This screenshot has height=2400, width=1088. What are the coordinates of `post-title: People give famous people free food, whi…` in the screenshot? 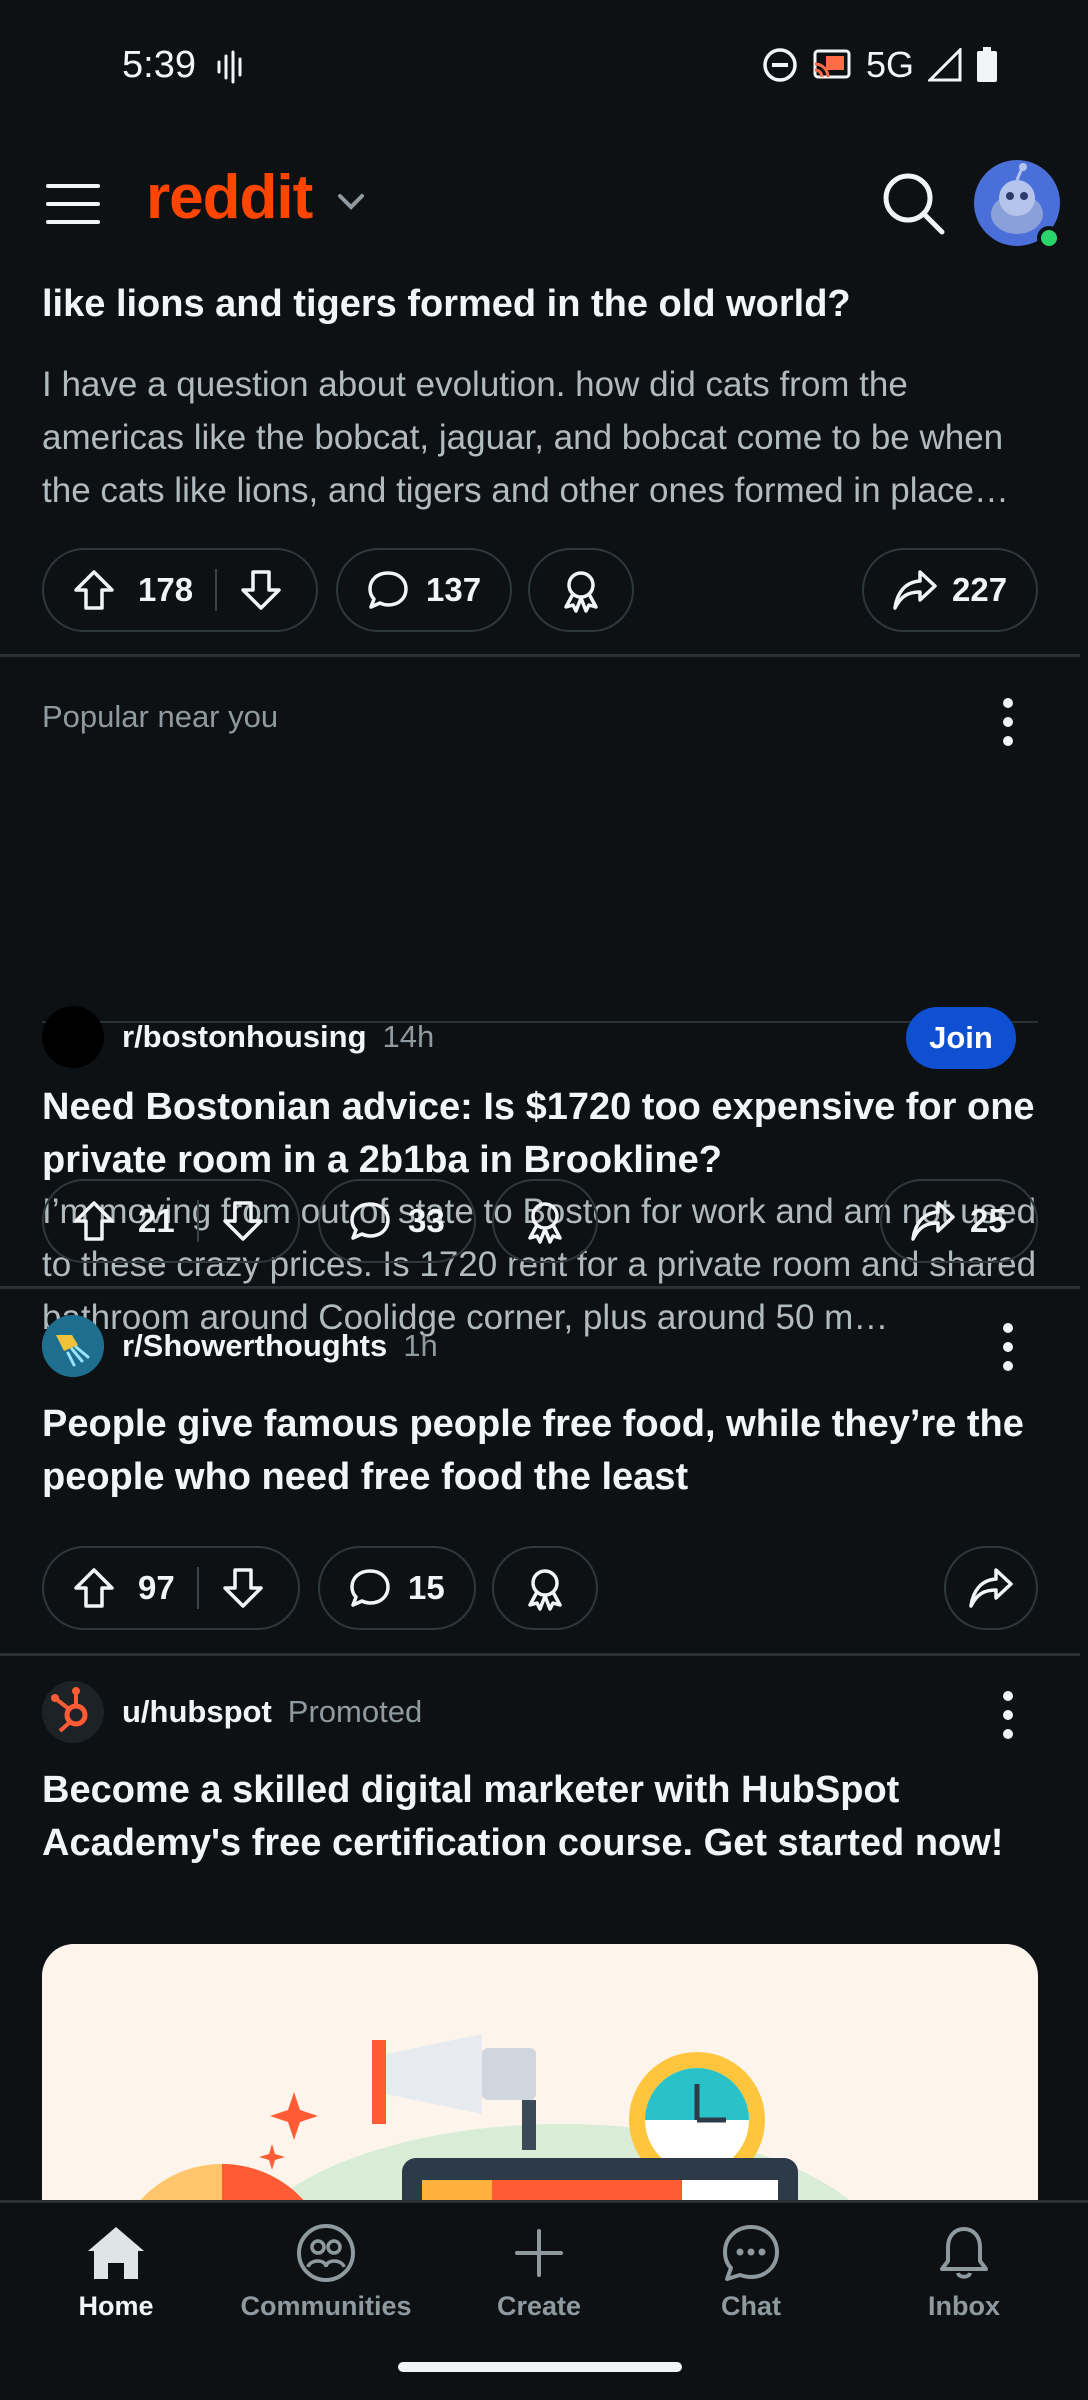 It's located at (542, 1451).